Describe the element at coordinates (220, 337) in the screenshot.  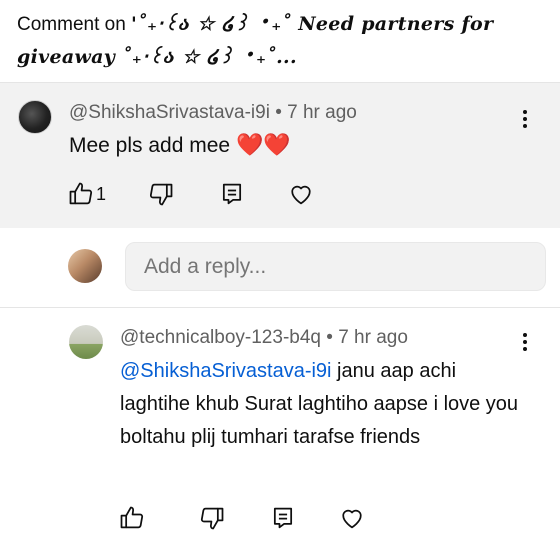
I see `reply-author: @technicalboy-123-b4q` at that location.